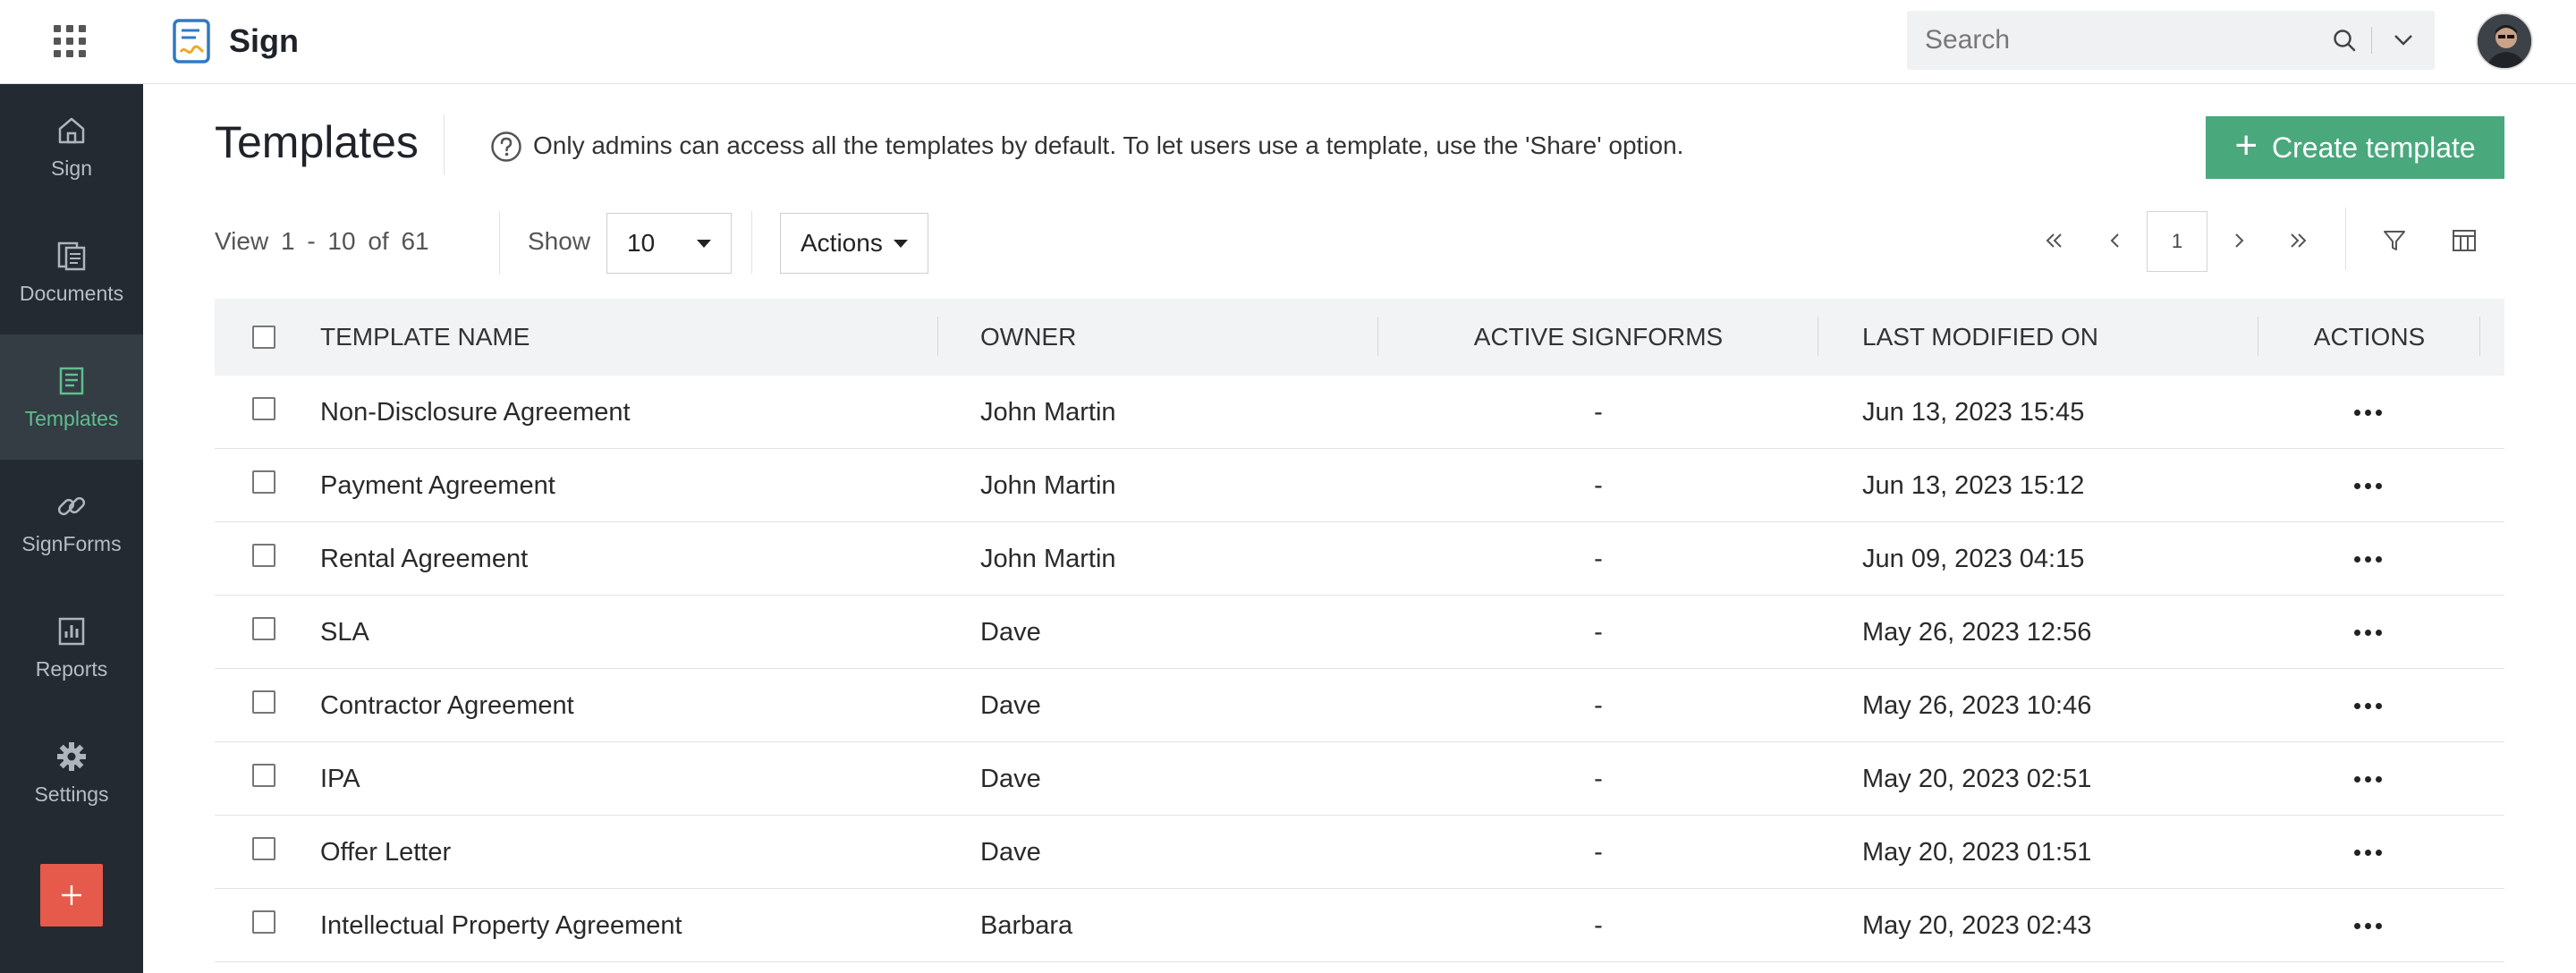  I want to click on next-page-icon, so click(2238, 240).